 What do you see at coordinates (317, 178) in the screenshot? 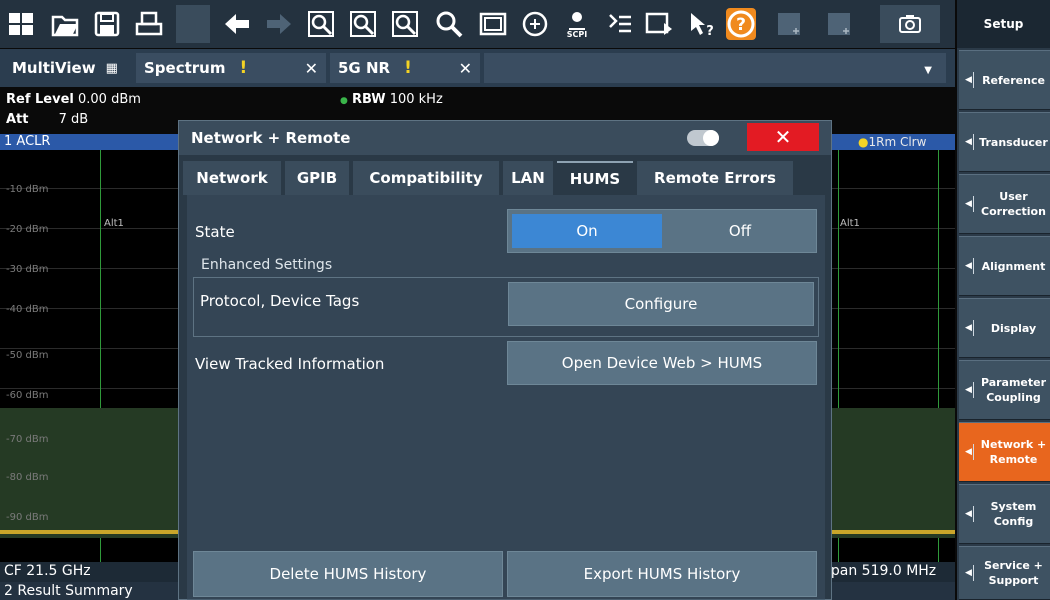
I see `tab-gpib: GPIB` at bounding box center [317, 178].